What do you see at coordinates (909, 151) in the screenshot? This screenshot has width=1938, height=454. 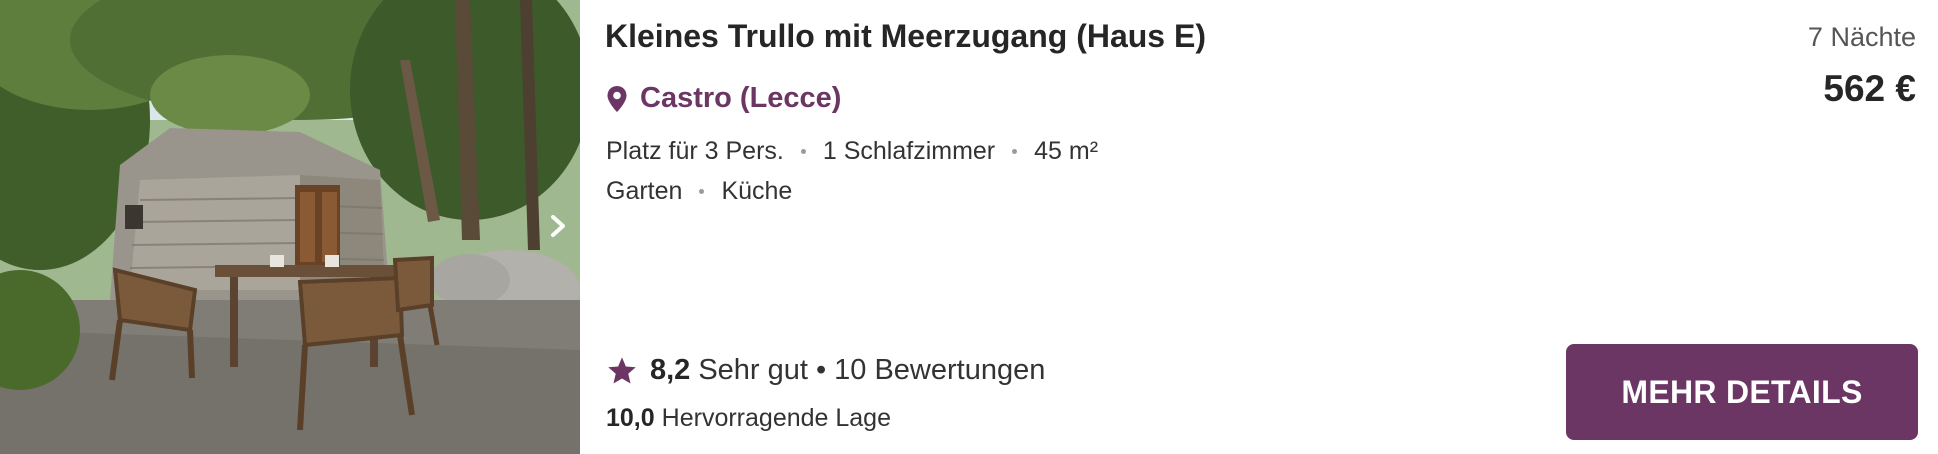 I see `feature-bedrooms: 1 Schlafzimmer` at bounding box center [909, 151].